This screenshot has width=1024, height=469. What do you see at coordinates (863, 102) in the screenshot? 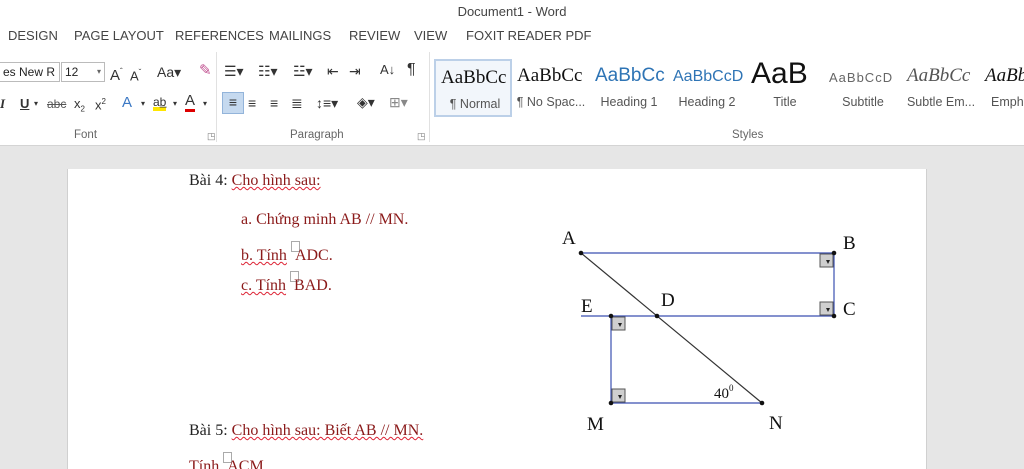
I see `style-name: Subtitle` at bounding box center [863, 102].